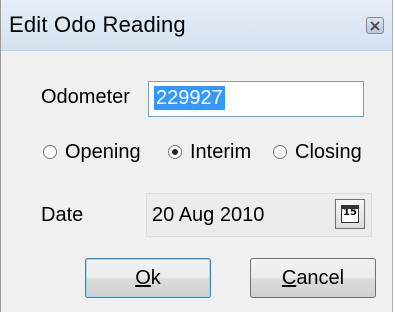 This screenshot has height=312, width=395. Describe the element at coordinates (320, 277) in the screenshot. I see `cancel-label-rest: ancel` at that location.